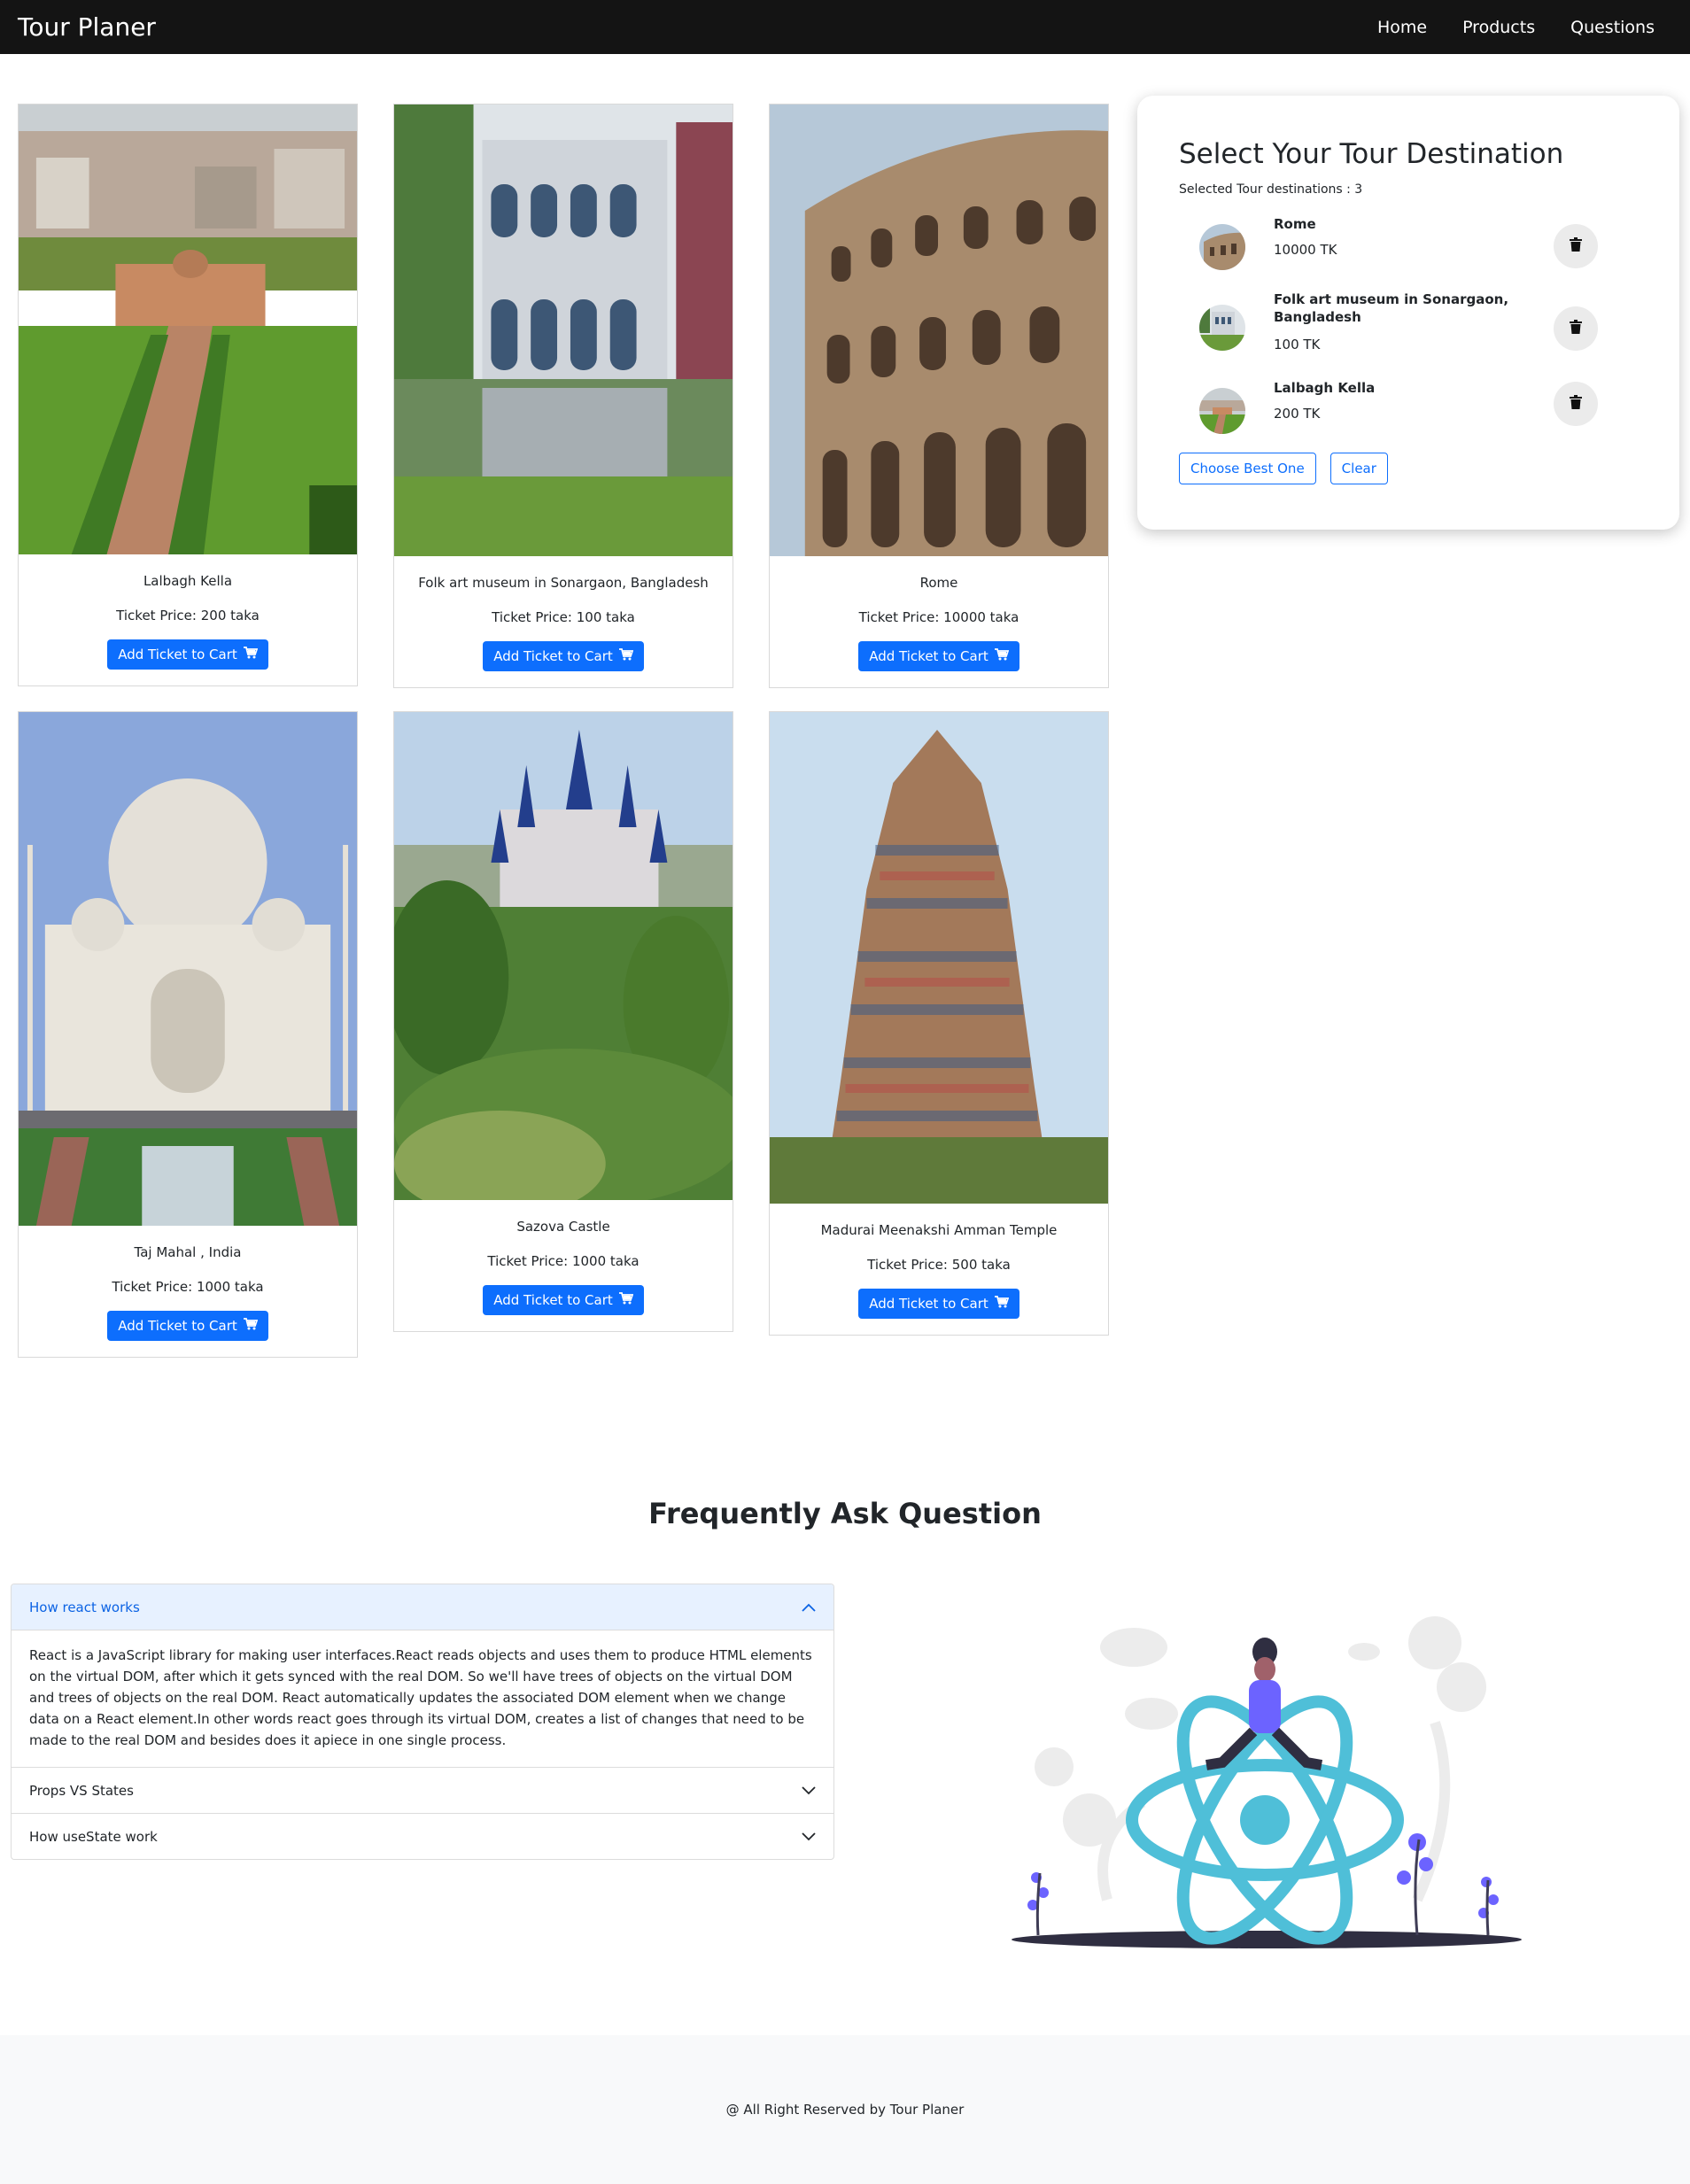  I want to click on cart-item-price: 100 TK, so click(1297, 344).